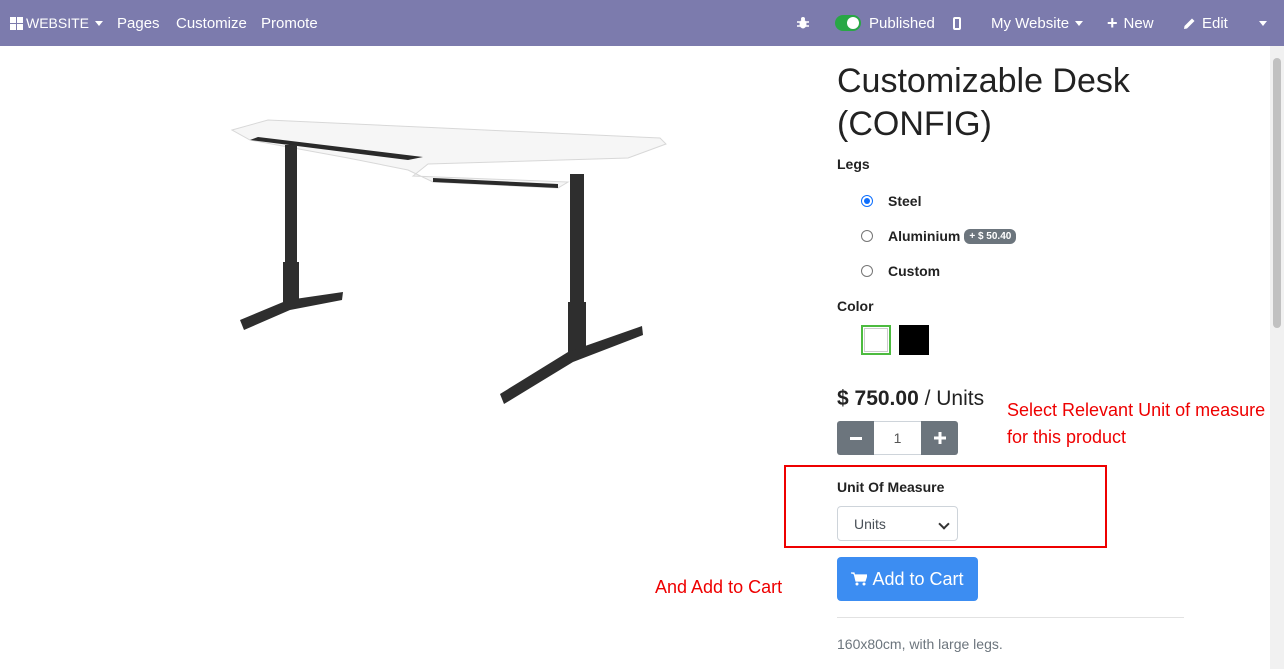  What do you see at coordinates (902, 23) in the screenshot?
I see `published-label: Published` at bounding box center [902, 23].